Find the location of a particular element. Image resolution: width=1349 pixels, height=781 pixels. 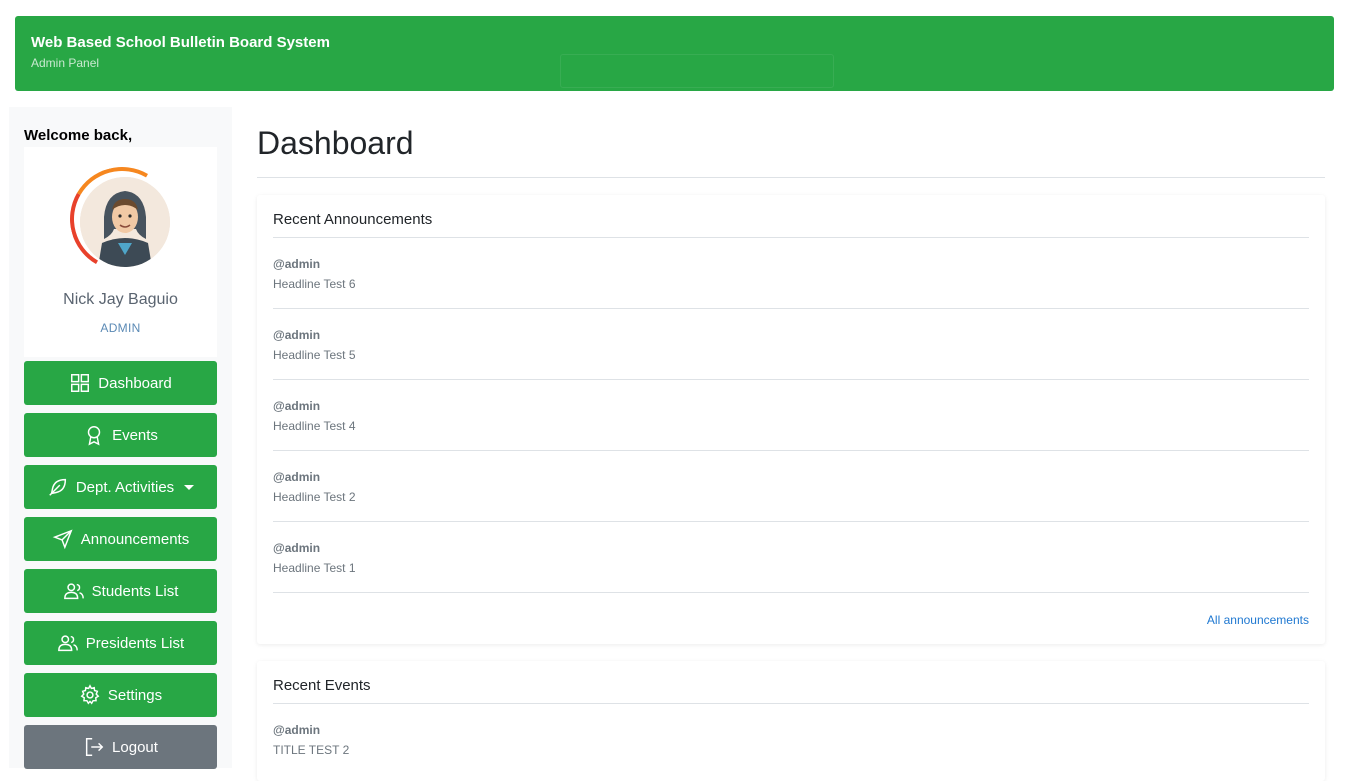

announcement-headline: Headline Test 5 is located at coordinates (314, 355).